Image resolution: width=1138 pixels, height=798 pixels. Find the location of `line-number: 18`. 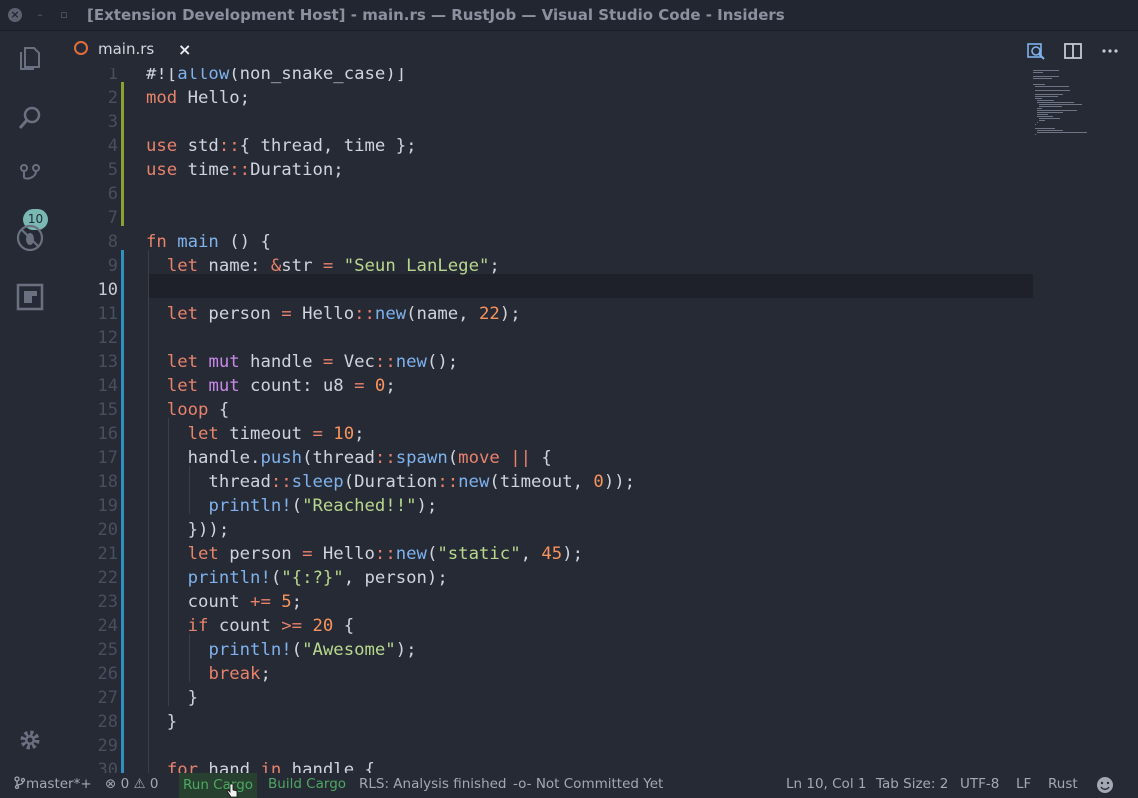

line-number: 18 is located at coordinates (107, 482).